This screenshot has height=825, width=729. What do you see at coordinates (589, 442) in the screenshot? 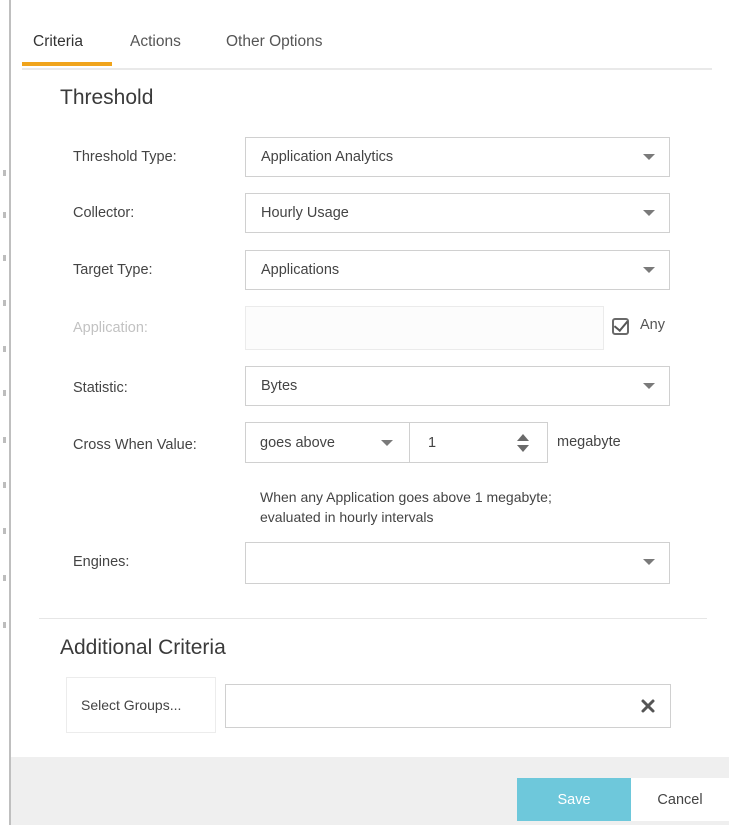
I see `cross-unit-label: megabyte` at bounding box center [589, 442].